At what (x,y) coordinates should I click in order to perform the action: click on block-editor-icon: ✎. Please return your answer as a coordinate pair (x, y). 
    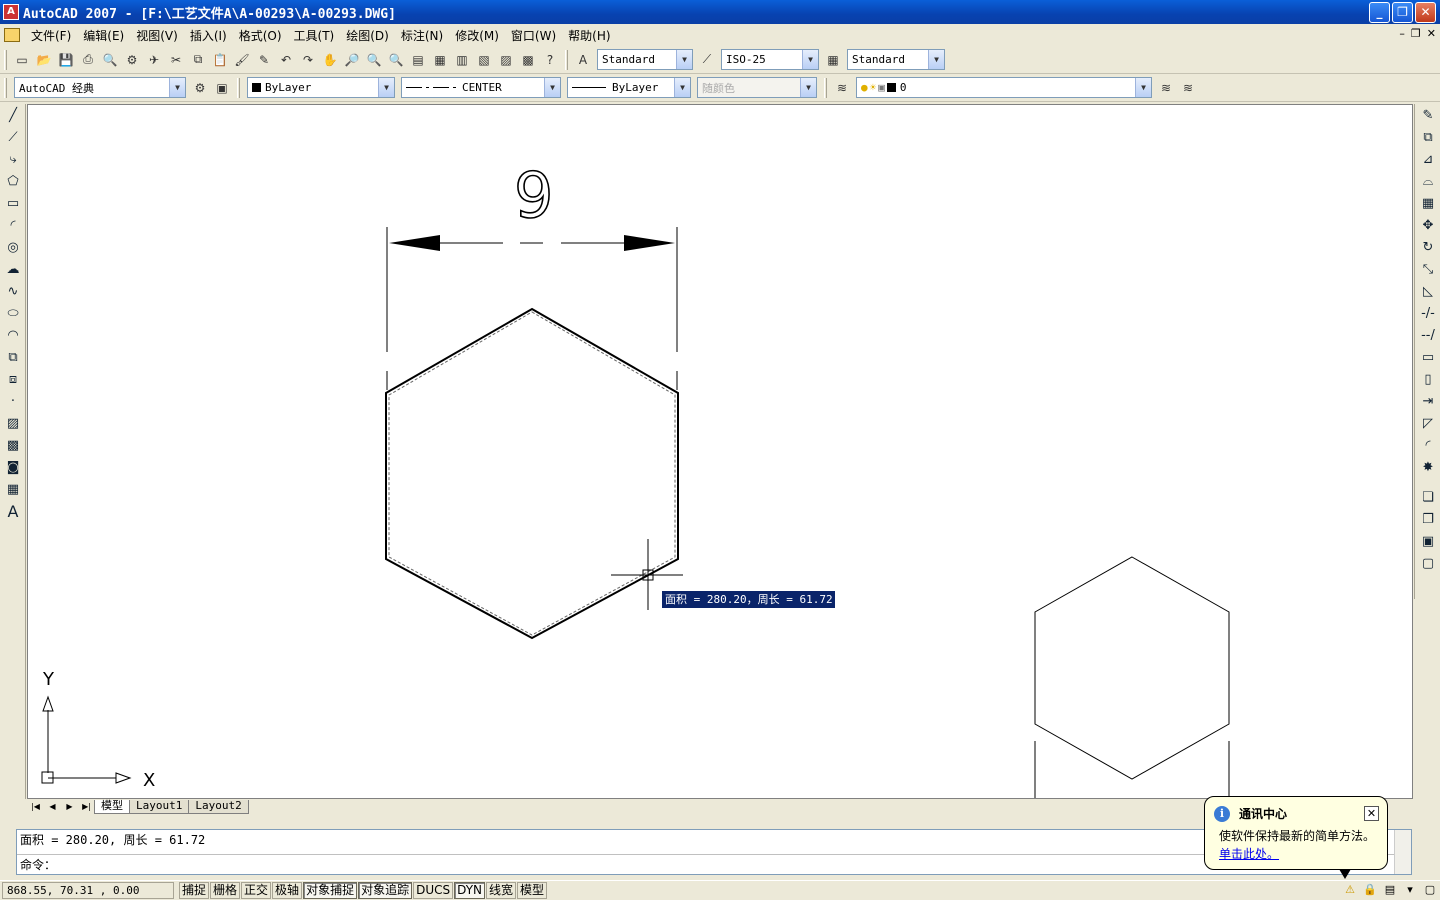
    Looking at the image, I should click on (264, 60).